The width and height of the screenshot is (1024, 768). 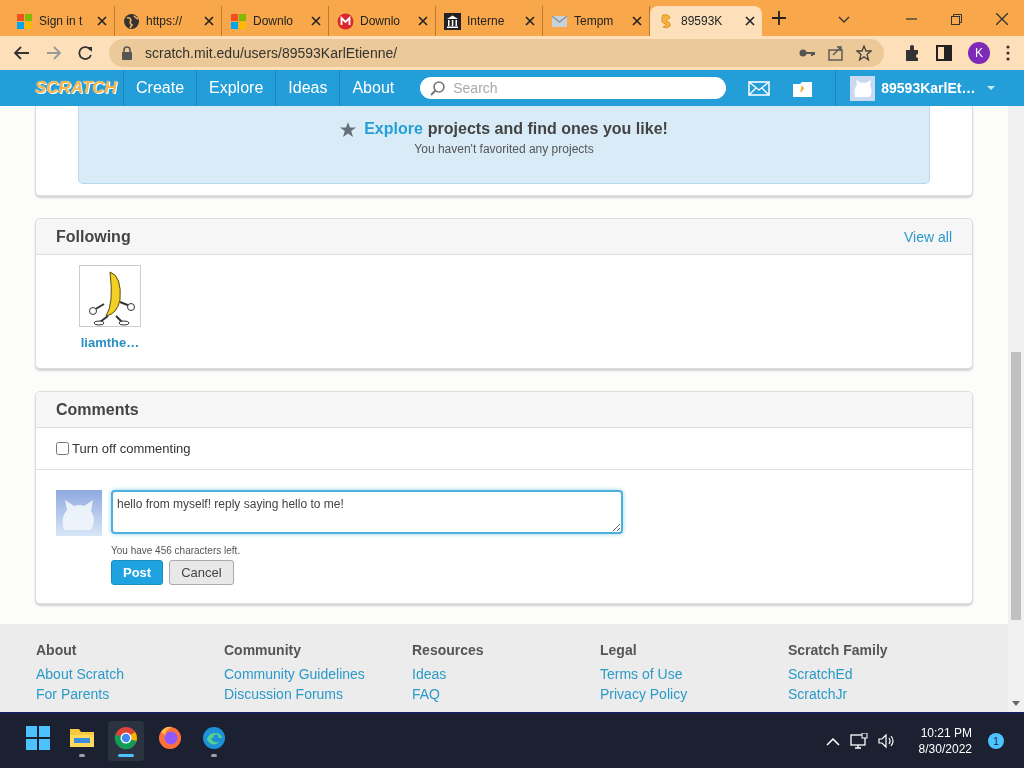 What do you see at coordinates (214, 737) in the screenshot?
I see `wave-logo-icon` at bounding box center [214, 737].